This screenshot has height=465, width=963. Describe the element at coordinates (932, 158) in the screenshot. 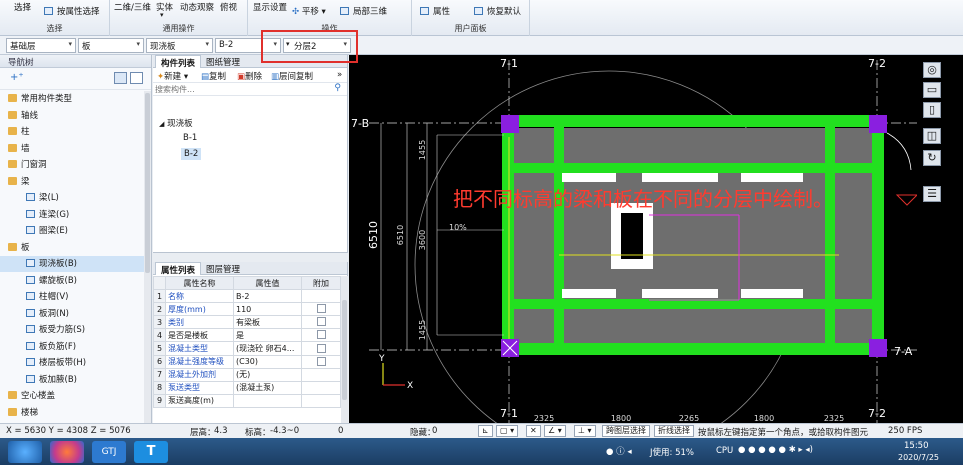

I see `rotate-icon: ↻` at that location.